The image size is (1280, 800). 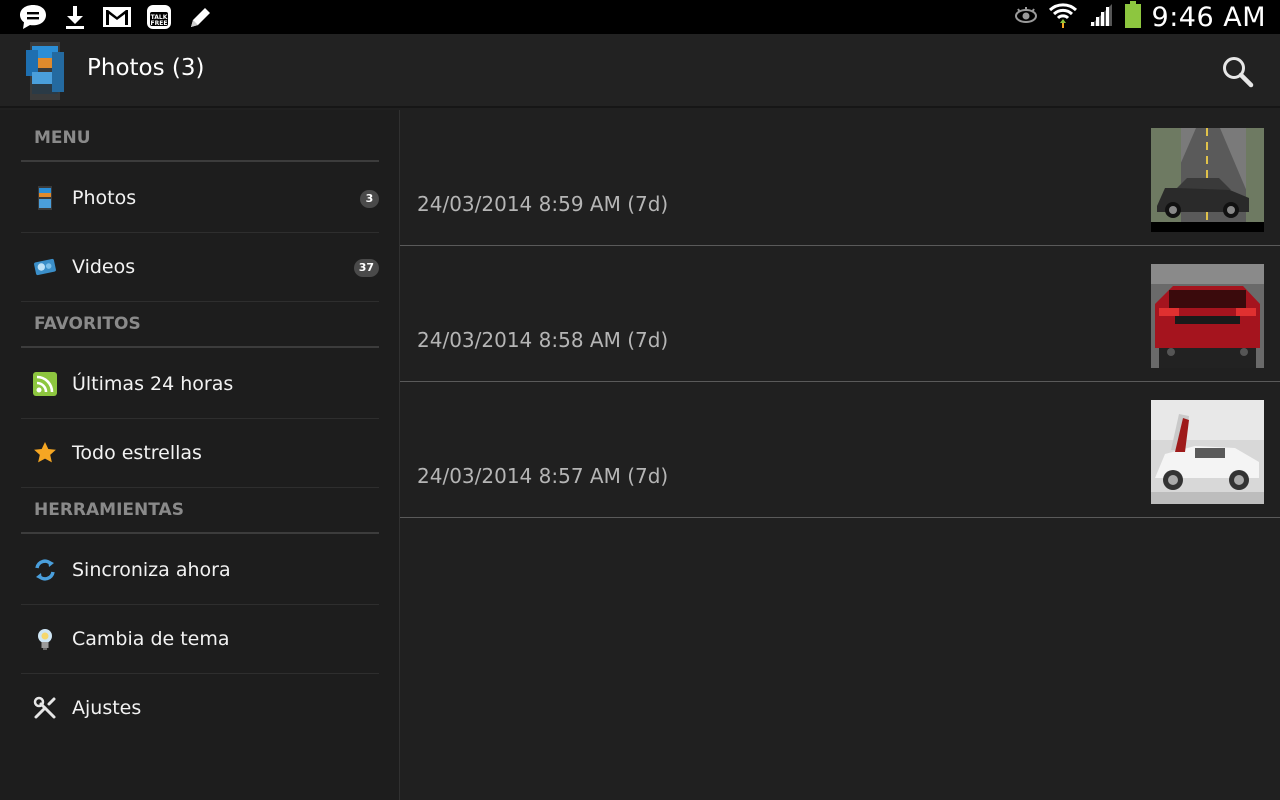 I want to click on nav-label: Ajustes, so click(x=107, y=708).